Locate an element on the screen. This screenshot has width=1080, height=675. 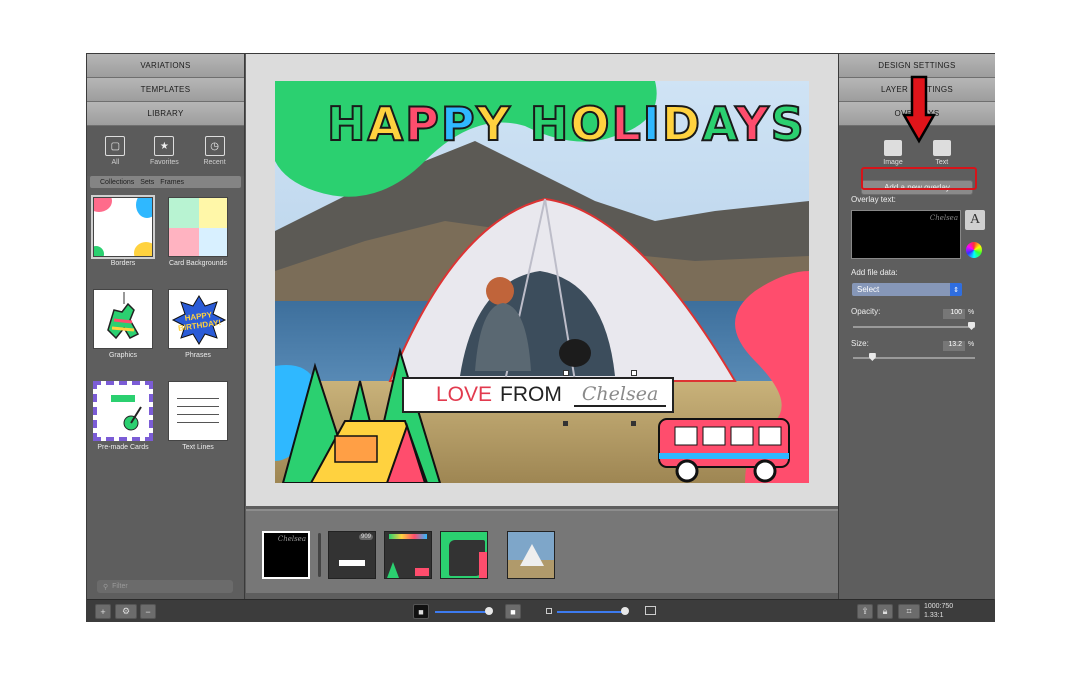
file-data-label: Add file data: is located at coordinates (874, 272).